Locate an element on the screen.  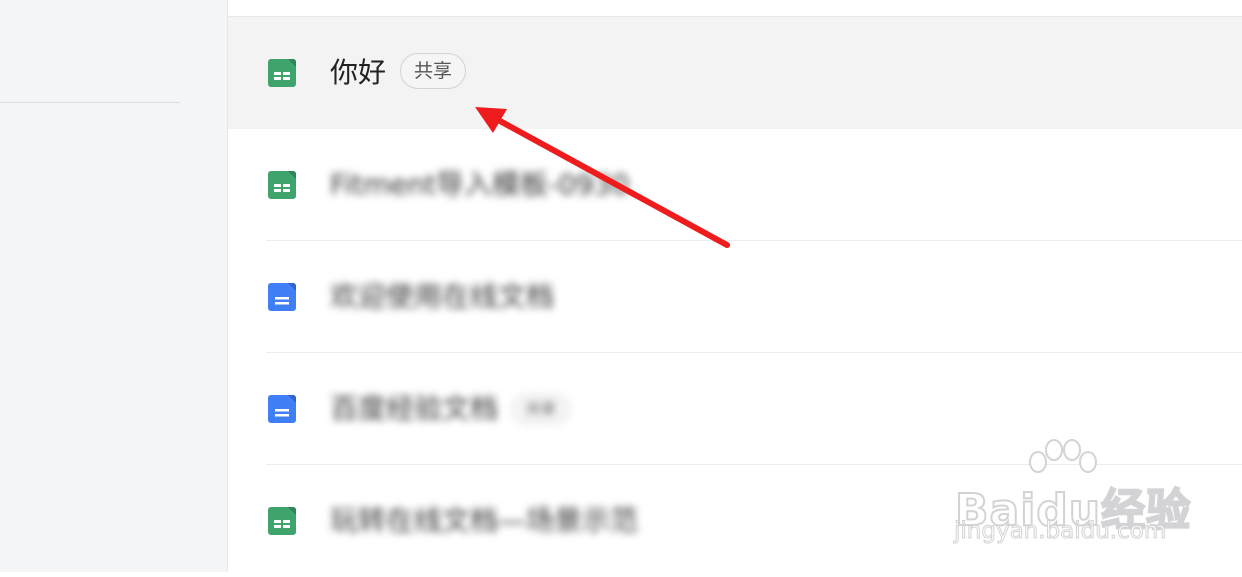
sidebar-divider is located at coordinates (90, 102).